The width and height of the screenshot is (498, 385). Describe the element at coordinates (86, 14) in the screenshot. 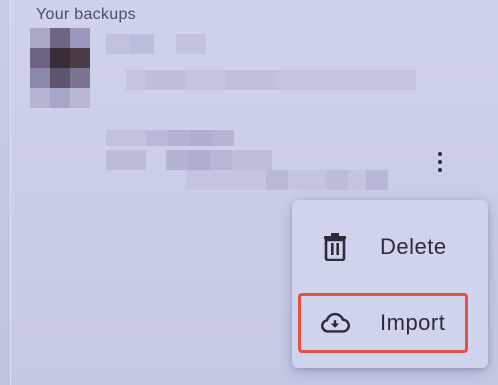

I see `section-title: Your backups` at that location.